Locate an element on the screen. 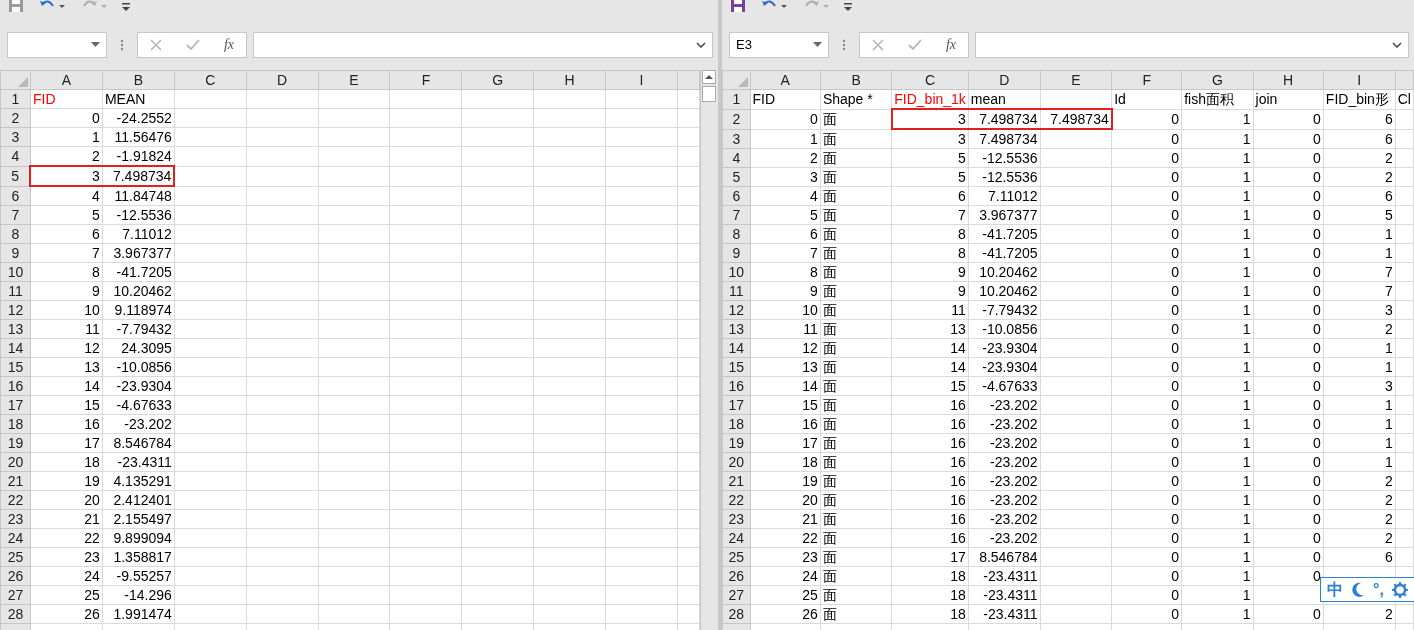 This screenshot has height=630, width=1414. table-cell: -4.67633 is located at coordinates (138, 405).